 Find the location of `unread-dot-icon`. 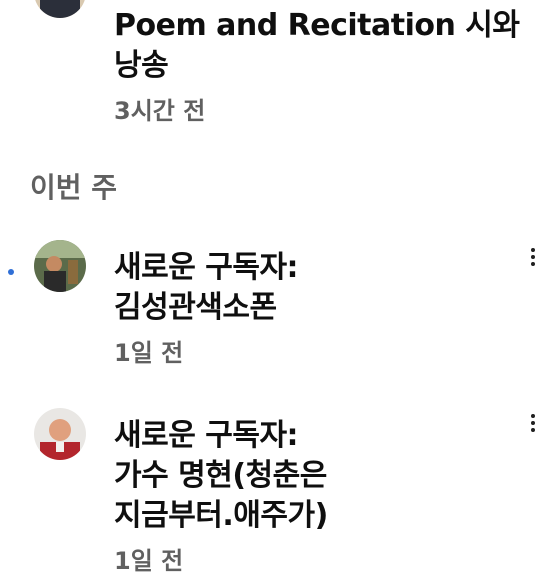

unread-dot-icon is located at coordinates (11, 272).